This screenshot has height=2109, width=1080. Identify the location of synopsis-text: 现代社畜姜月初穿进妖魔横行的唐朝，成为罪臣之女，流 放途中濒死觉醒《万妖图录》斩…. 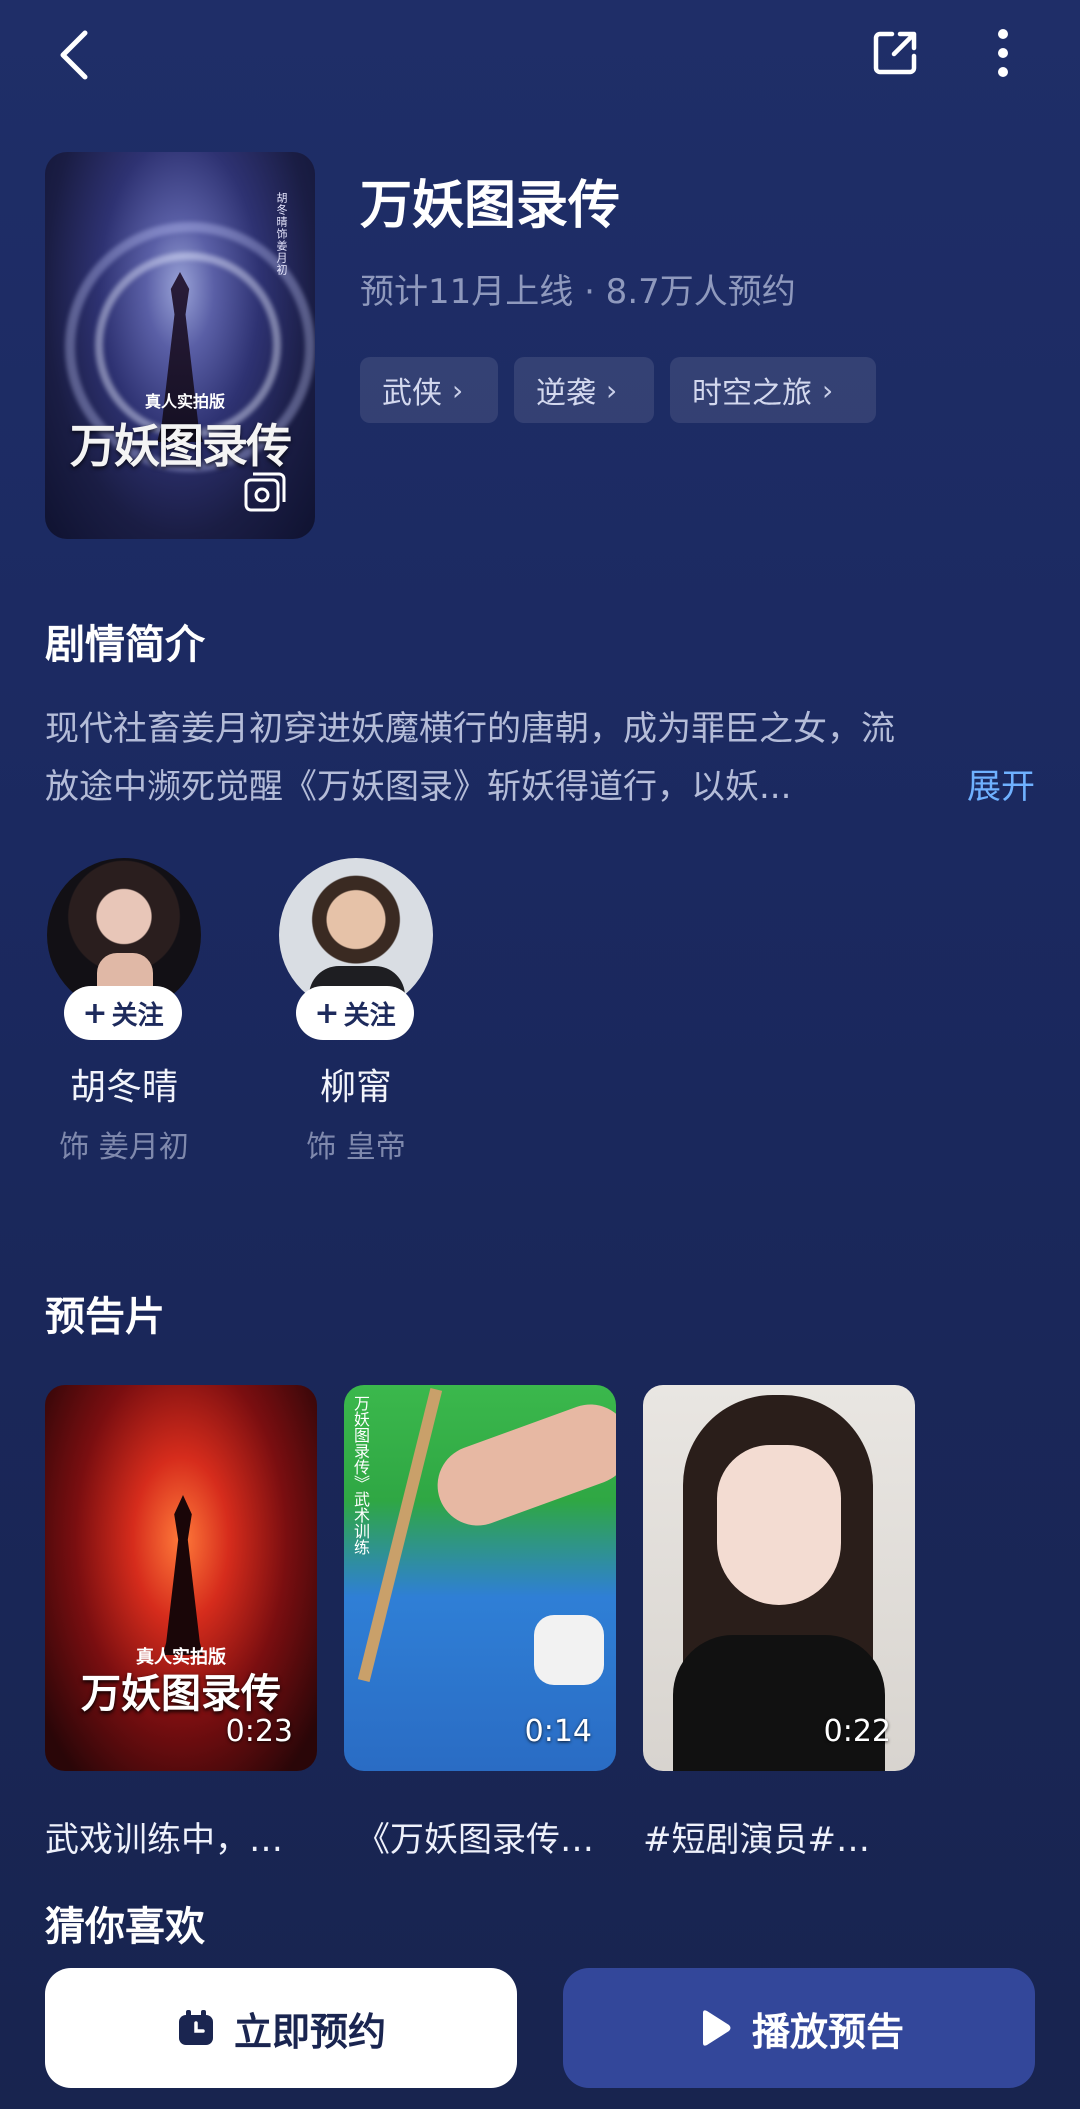
(540, 758).